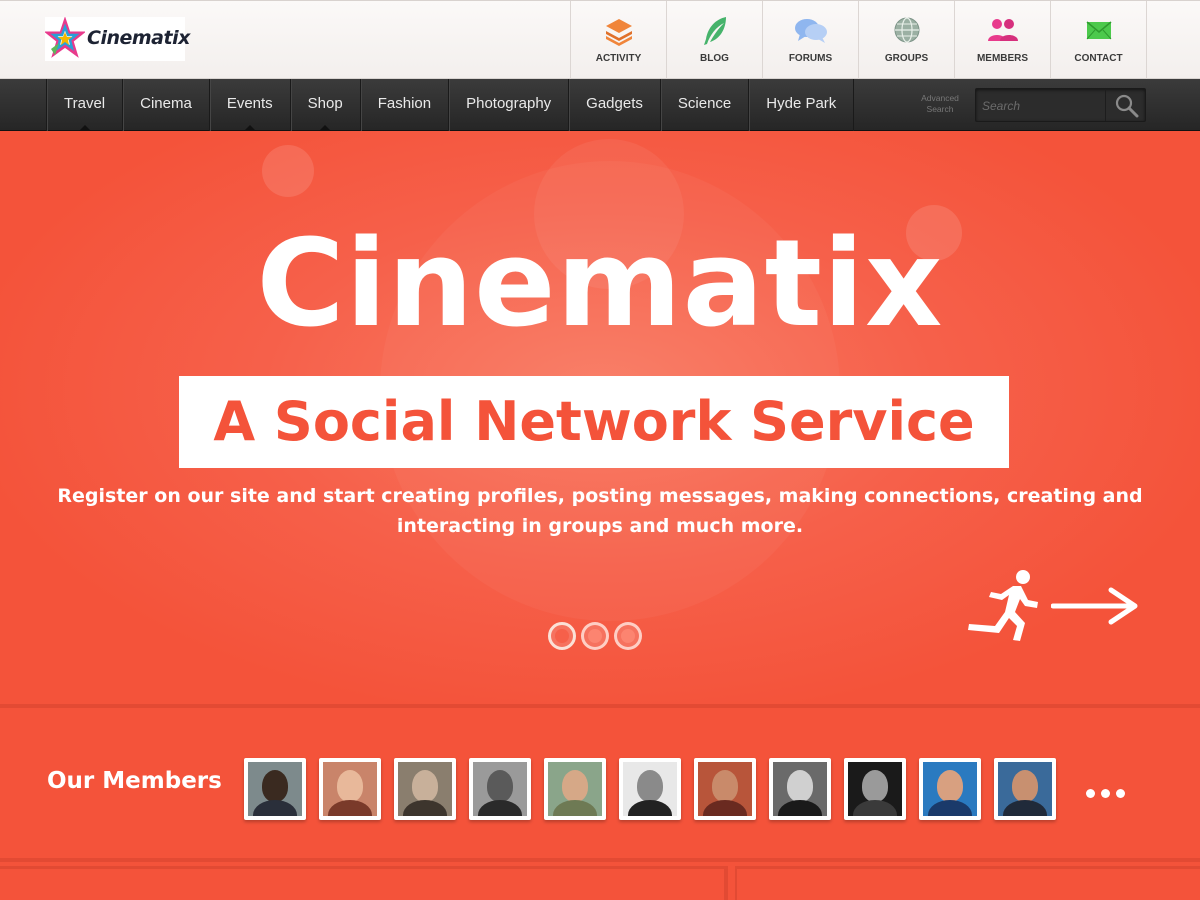 The image size is (1200, 900). I want to click on nav-item-events: Events, so click(249, 105).